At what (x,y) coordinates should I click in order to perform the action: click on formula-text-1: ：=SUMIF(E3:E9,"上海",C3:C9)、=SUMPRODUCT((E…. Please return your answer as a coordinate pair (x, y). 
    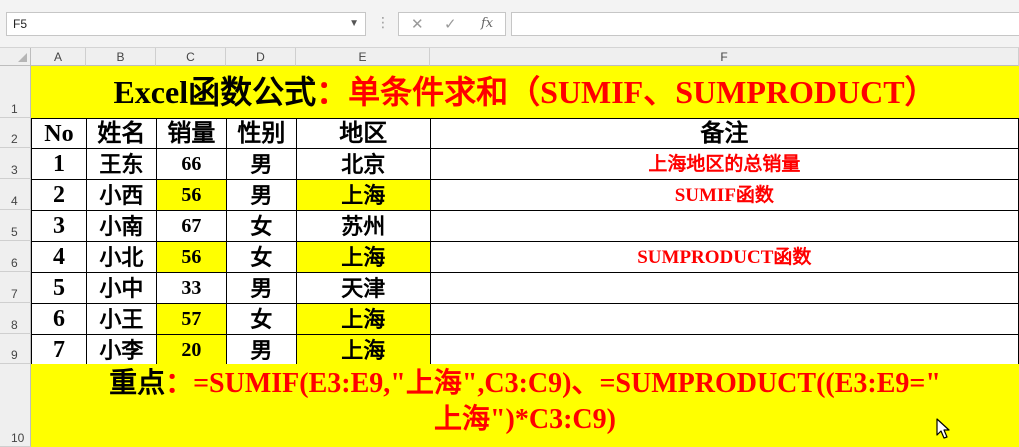
    Looking at the image, I should click on (553, 383).